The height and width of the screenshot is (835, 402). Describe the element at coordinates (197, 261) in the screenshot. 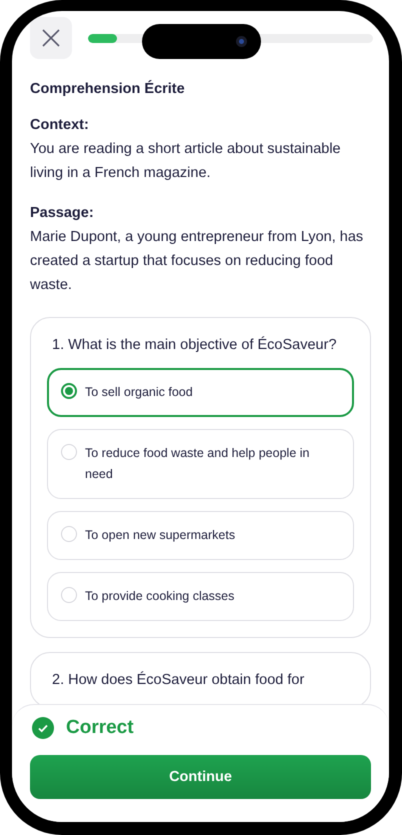

I see `section-text: Marie Dupont, a young entrepreneur from Lyon, has created a startup that focuses on reducing food waste.` at that location.